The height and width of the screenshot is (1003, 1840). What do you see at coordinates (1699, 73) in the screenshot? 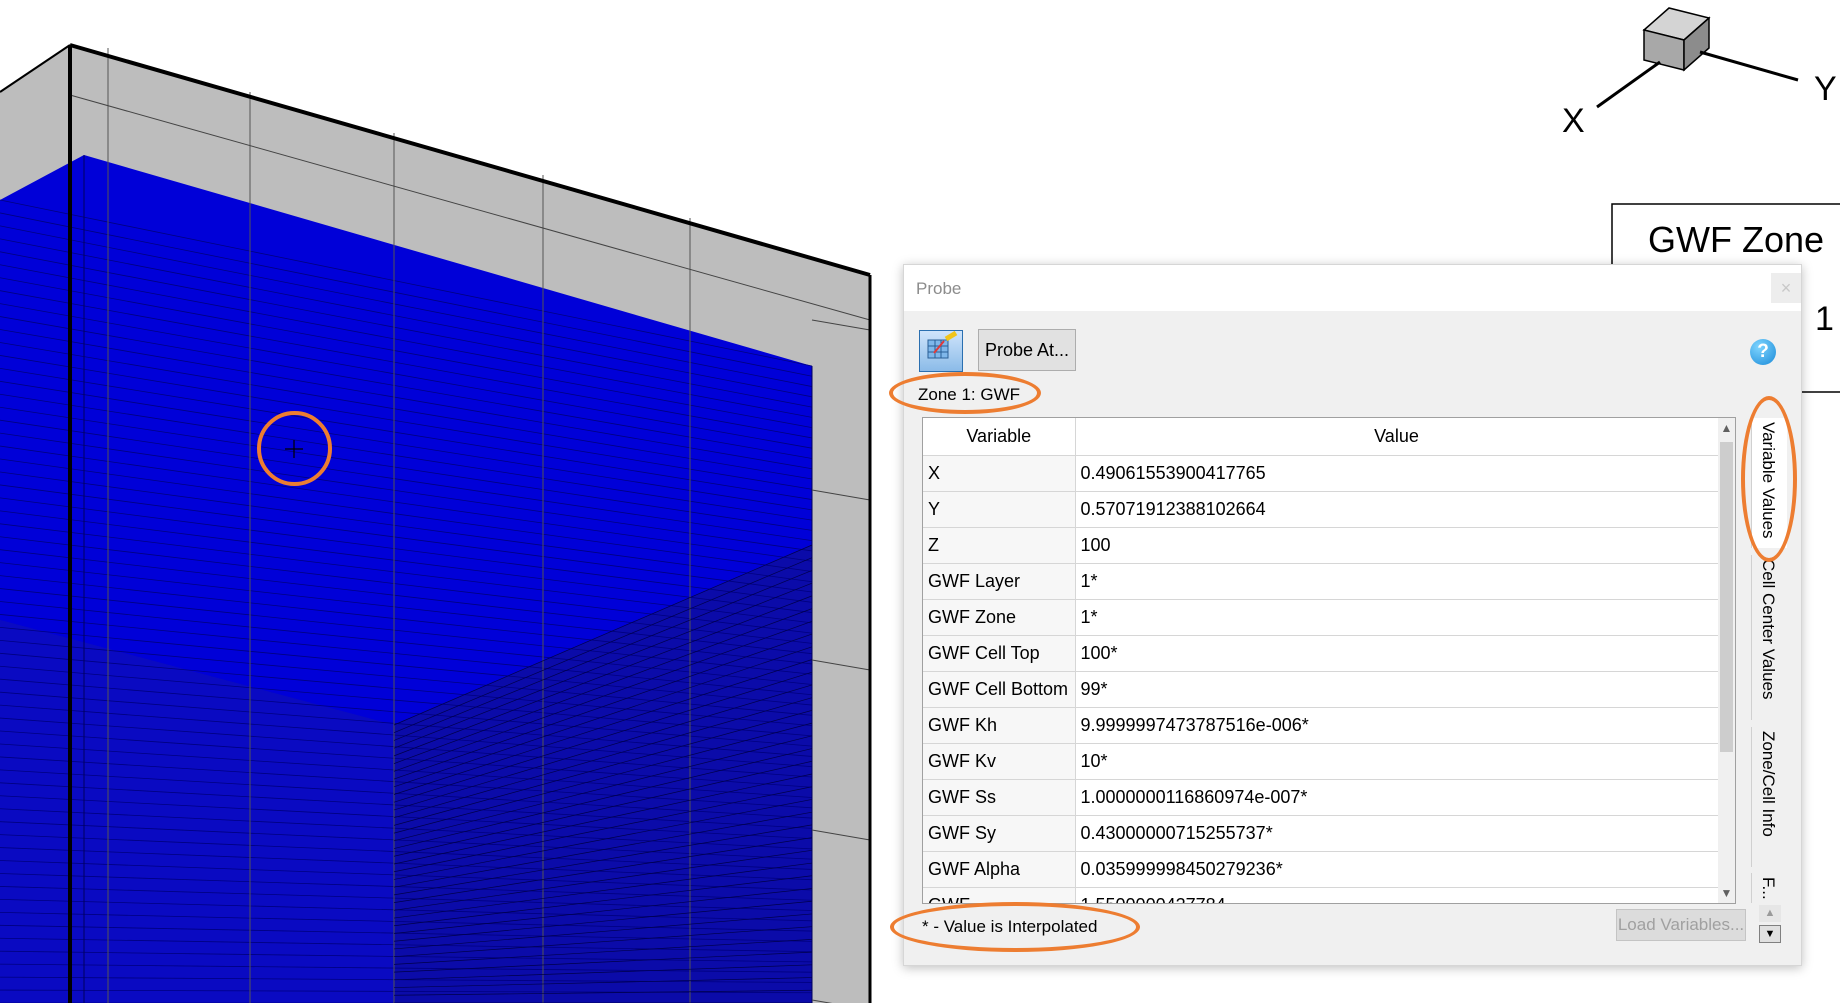
I see `axis-triad: X Y` at bounding box center [1699, 73].